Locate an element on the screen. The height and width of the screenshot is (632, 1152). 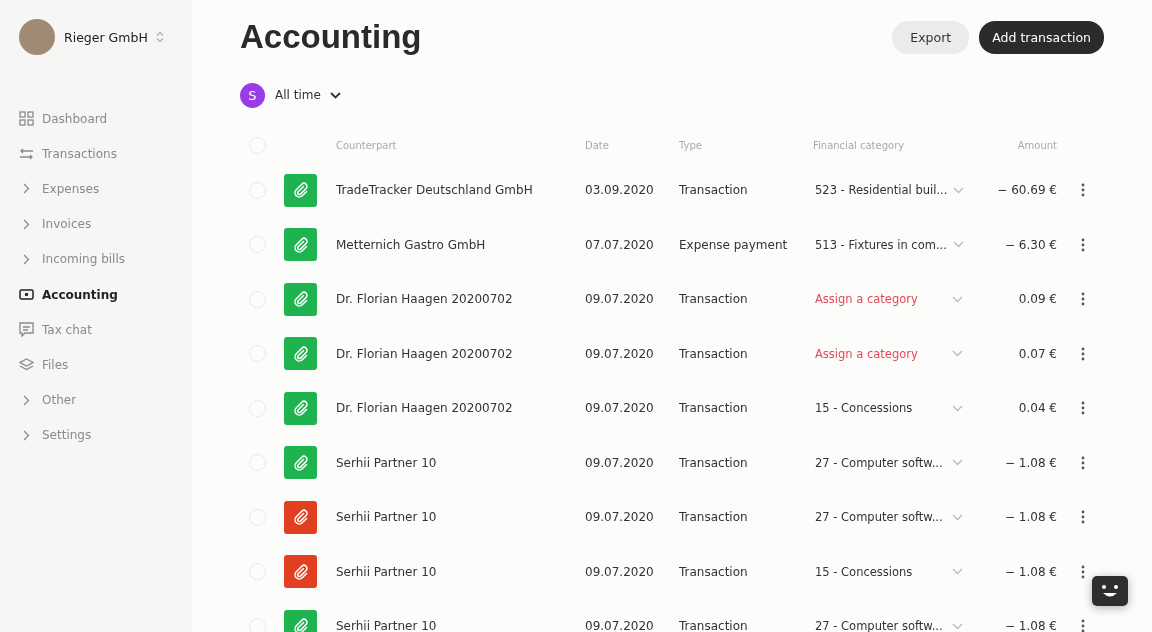
export-button: Export is located at coordinates (931, 37).